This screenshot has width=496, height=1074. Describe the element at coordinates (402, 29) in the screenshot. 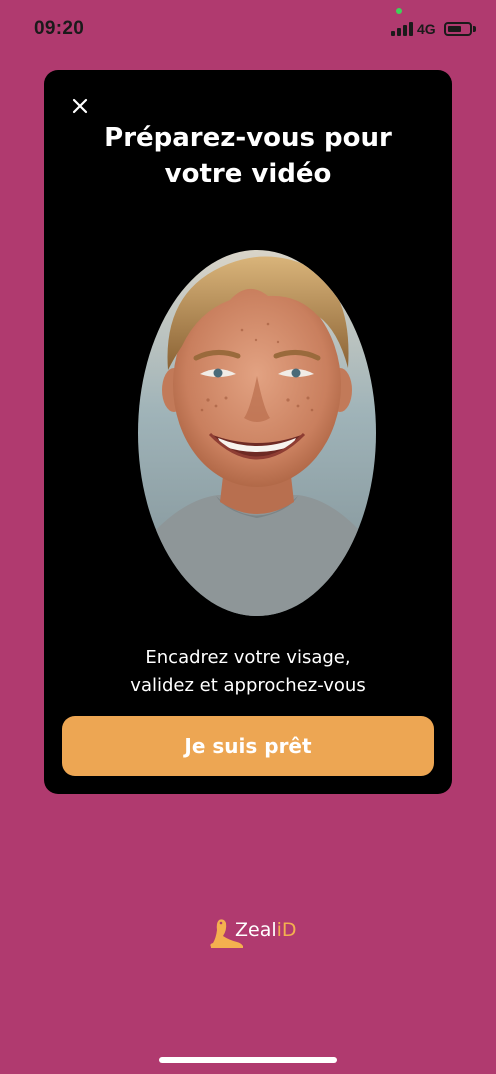

I see `signal-icon` at that location.